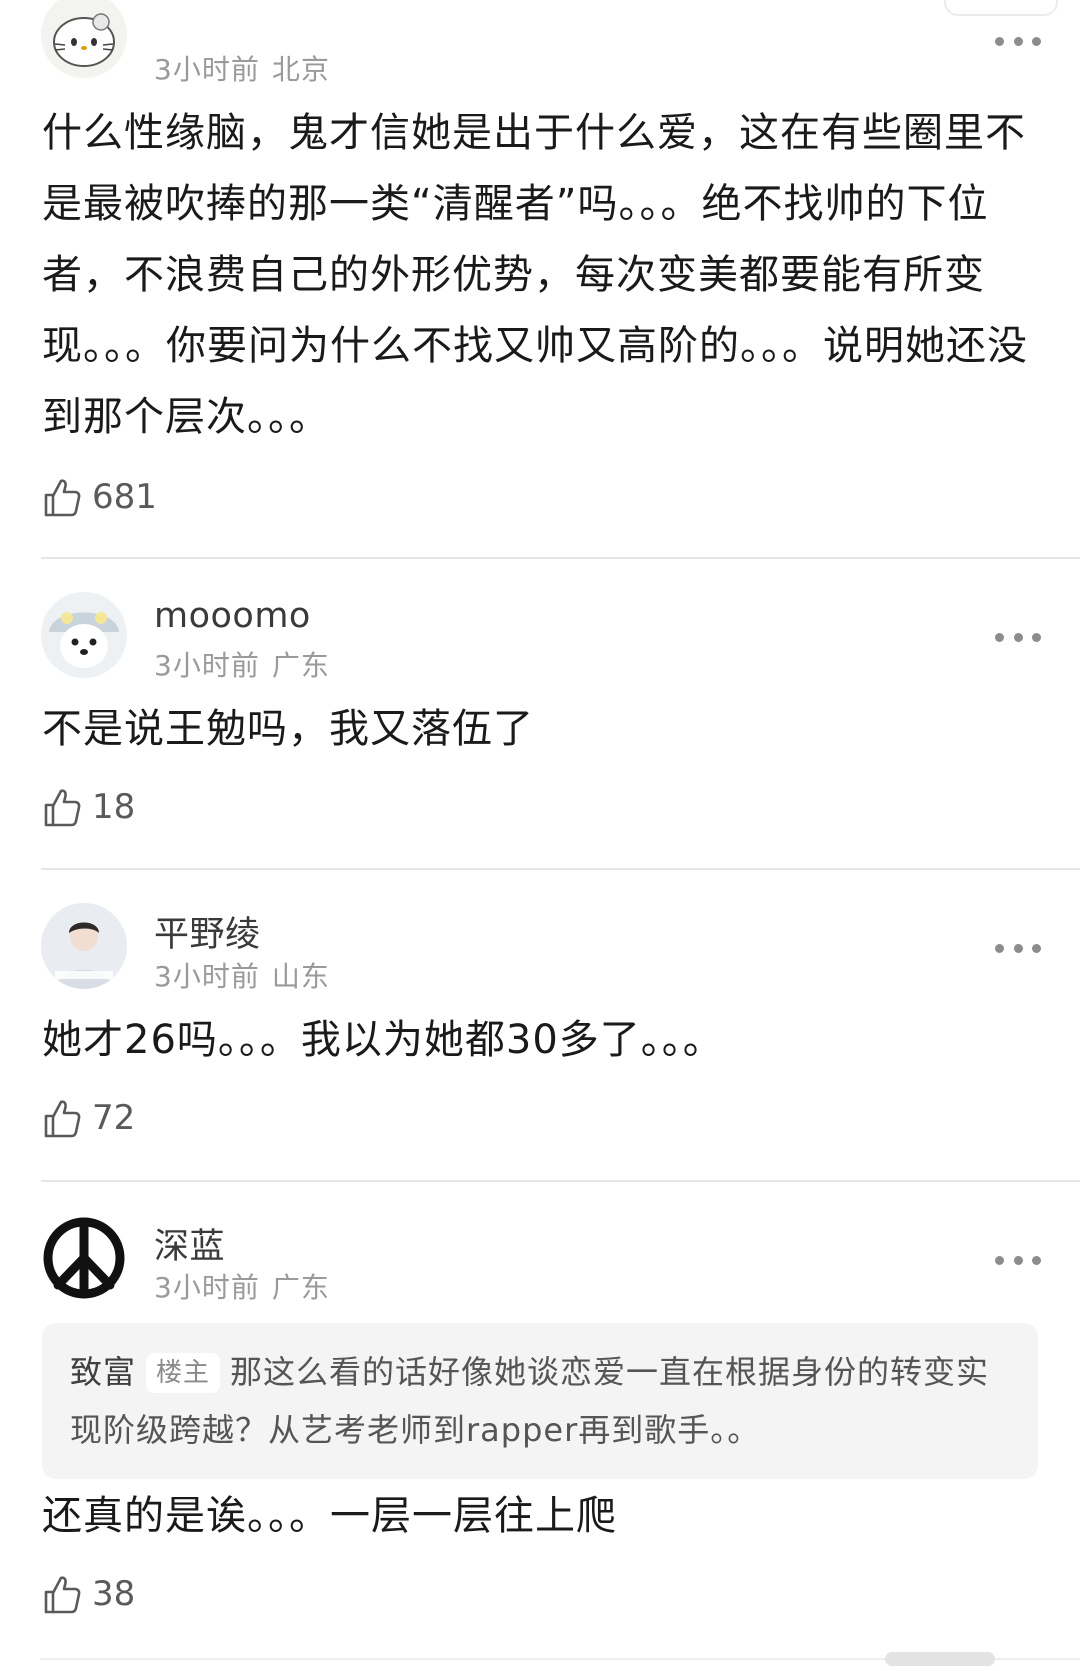 The width and height of the screenshot is (1080, 1671). Describe the element at coordinates (124, 497) in the screenshot. I see `like-count: 681` at that location.